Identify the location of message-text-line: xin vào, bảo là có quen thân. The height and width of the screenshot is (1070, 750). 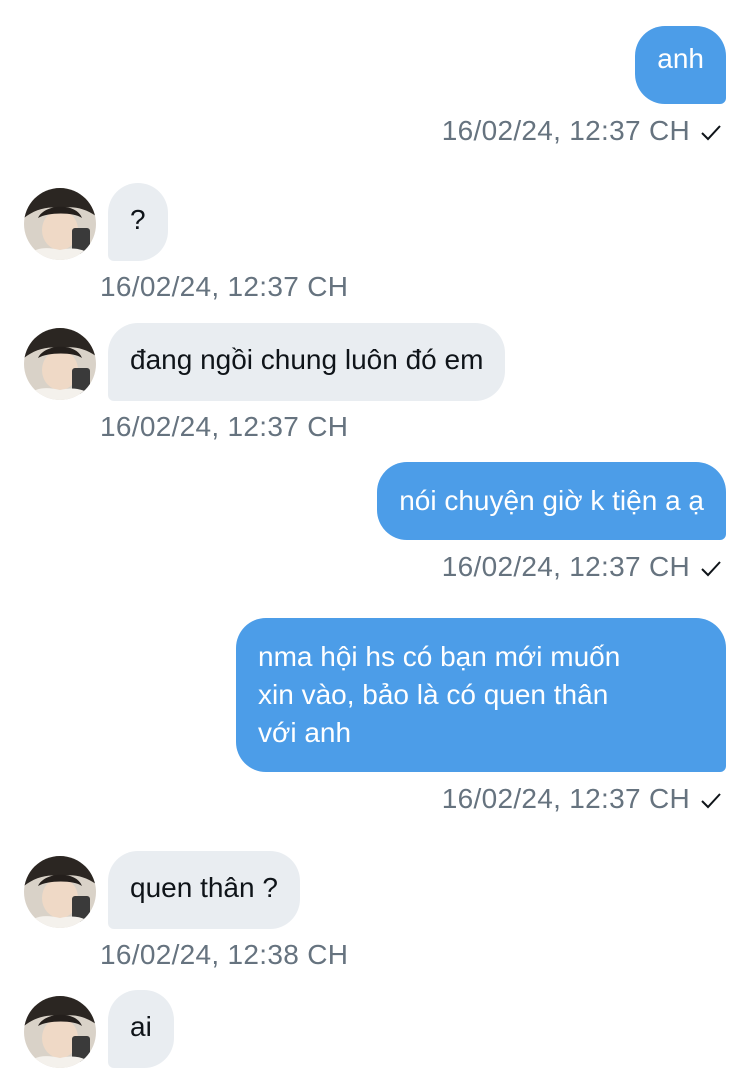
(433, 694).